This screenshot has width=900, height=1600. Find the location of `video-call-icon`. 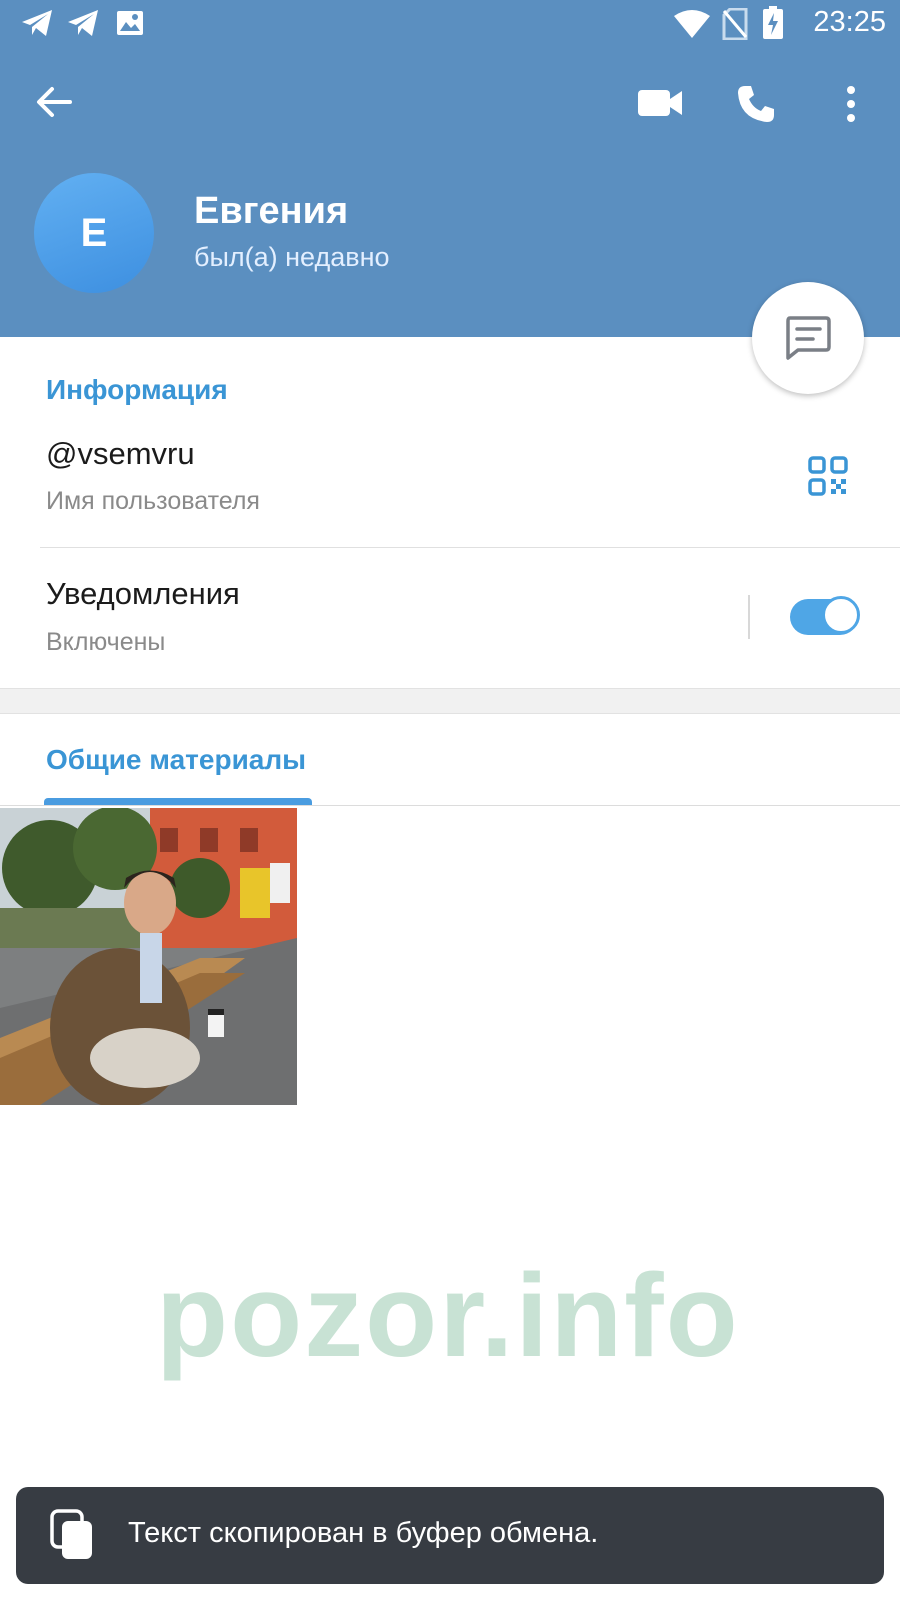

video-call-icon is located at coordinates (661, 103).